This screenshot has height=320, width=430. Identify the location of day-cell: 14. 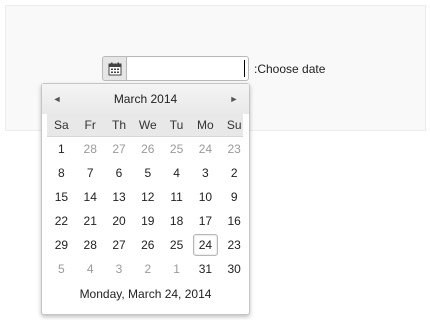
(90, 197).